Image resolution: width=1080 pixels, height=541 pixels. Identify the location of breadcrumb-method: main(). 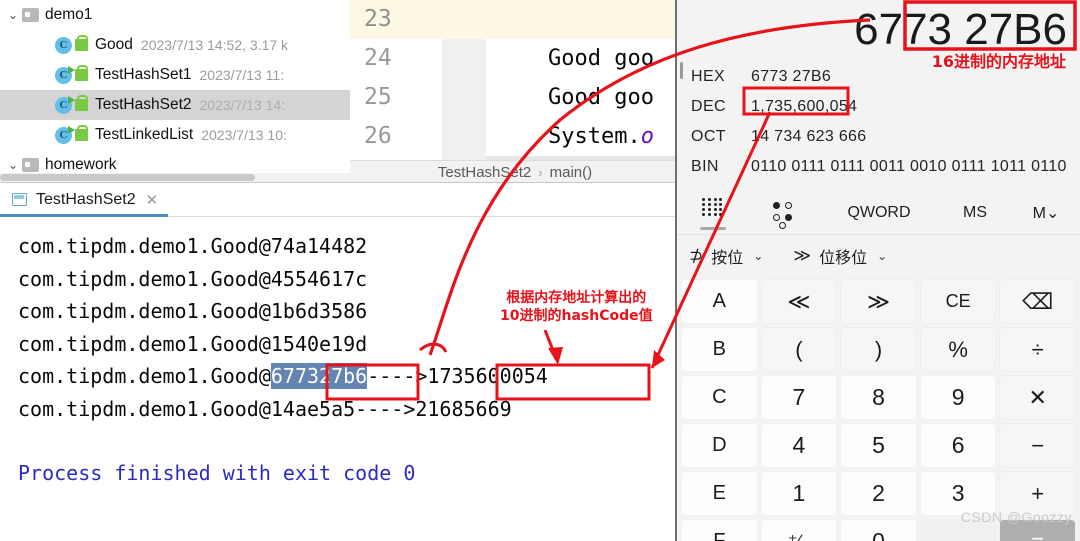
(571, 172).